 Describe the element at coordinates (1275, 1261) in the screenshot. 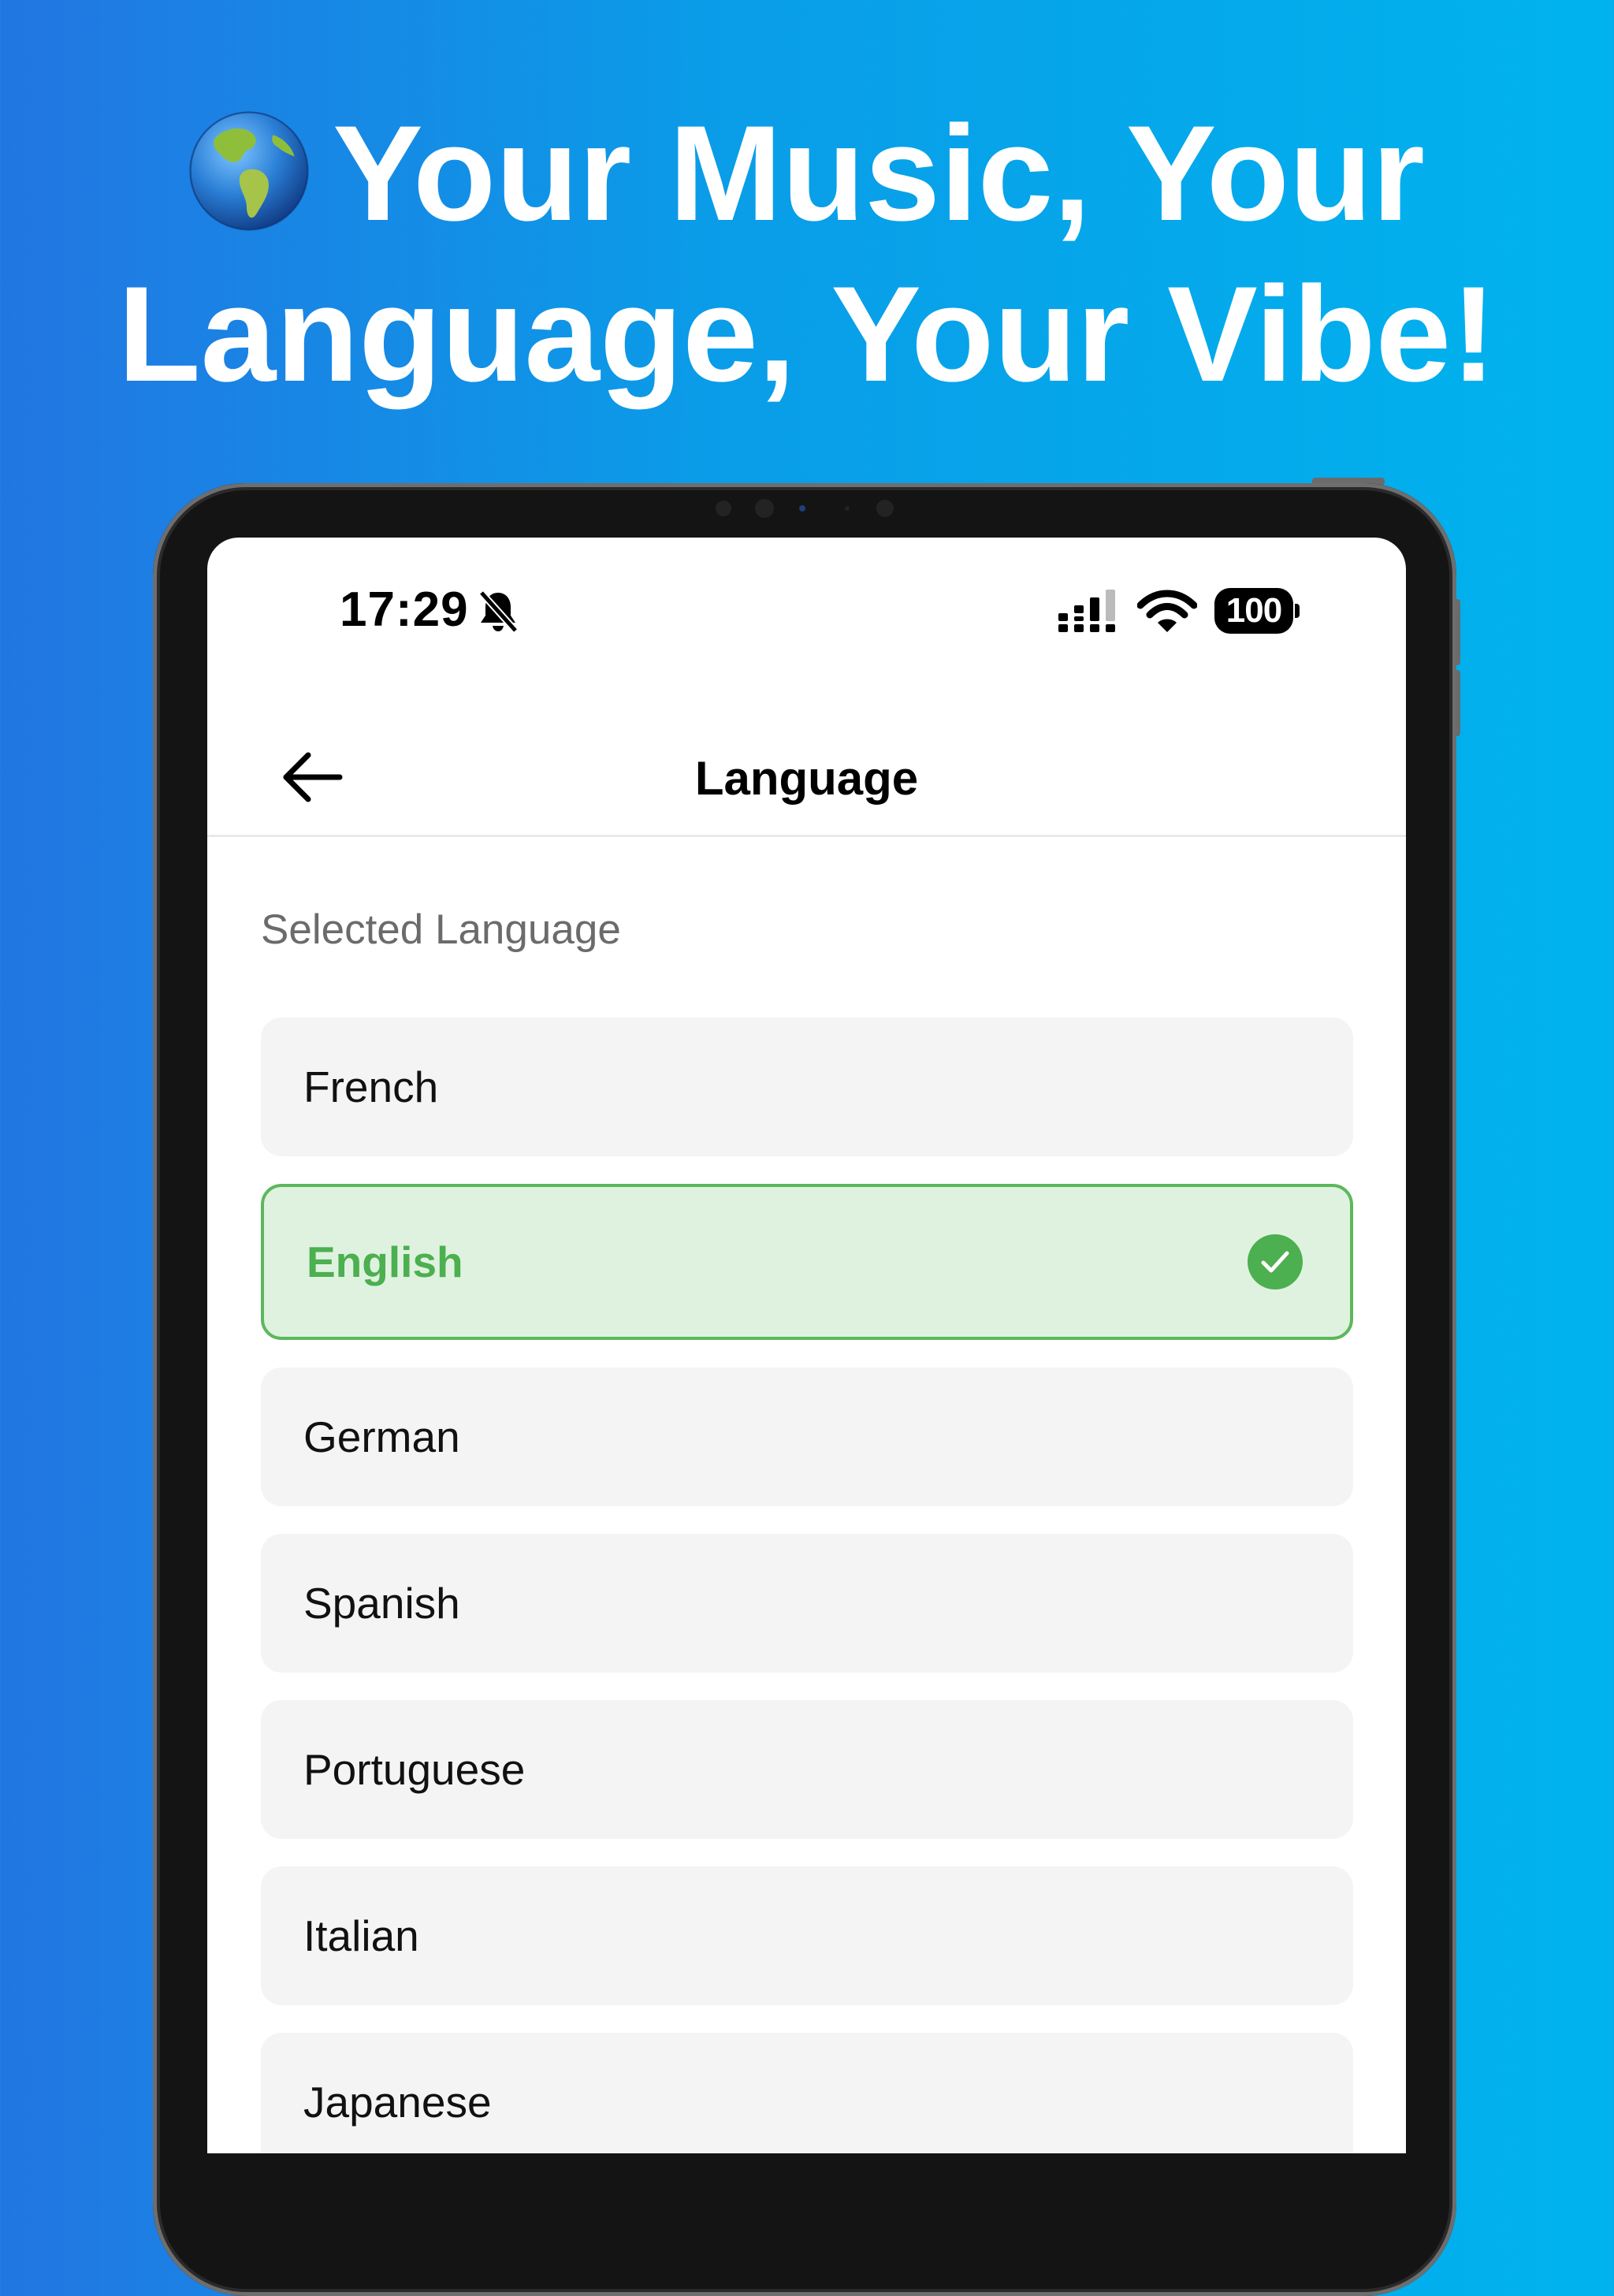

I see `check-circle-icon` at that location.